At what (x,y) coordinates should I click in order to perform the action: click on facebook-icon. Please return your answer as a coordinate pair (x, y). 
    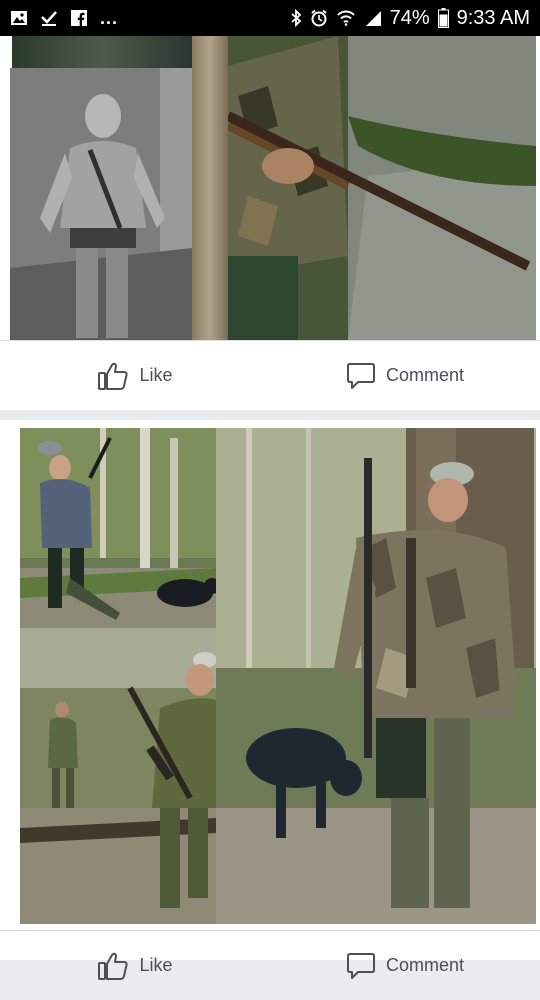
    Looking at the image, I should click on (79, 18).